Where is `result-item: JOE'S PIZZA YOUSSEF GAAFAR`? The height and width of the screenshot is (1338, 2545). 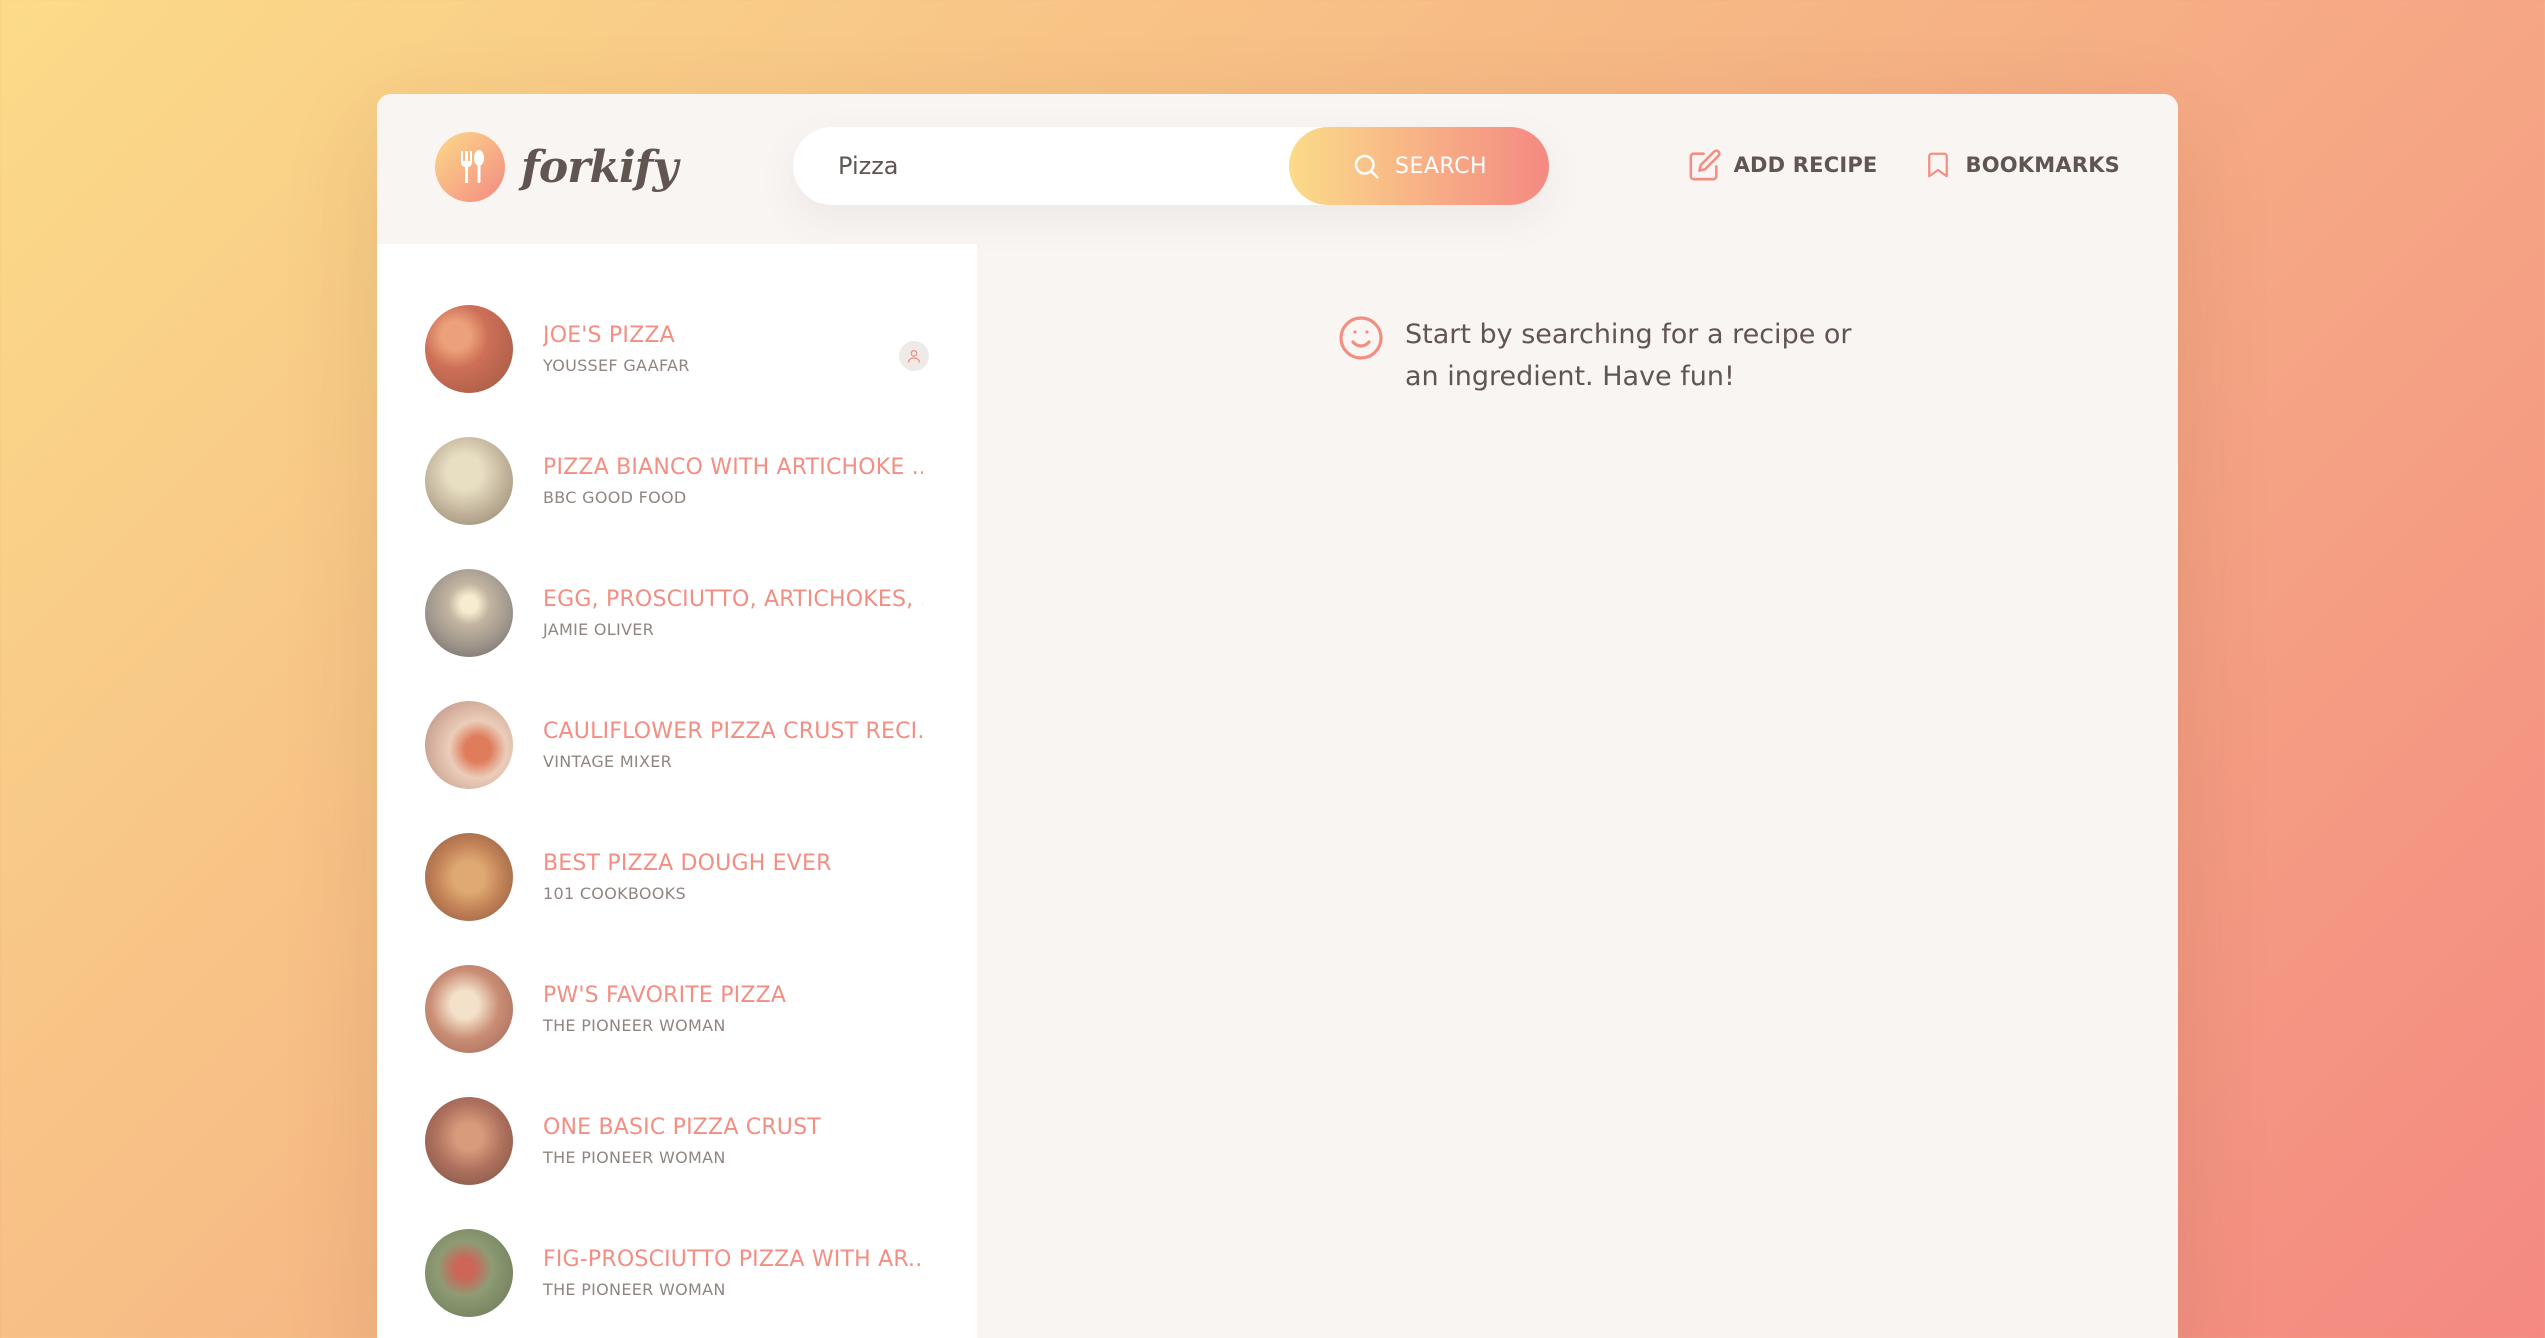 result-item: JOE'S PIZZA YOUSSEF GAAFAR is located at coordinates (677, 349).